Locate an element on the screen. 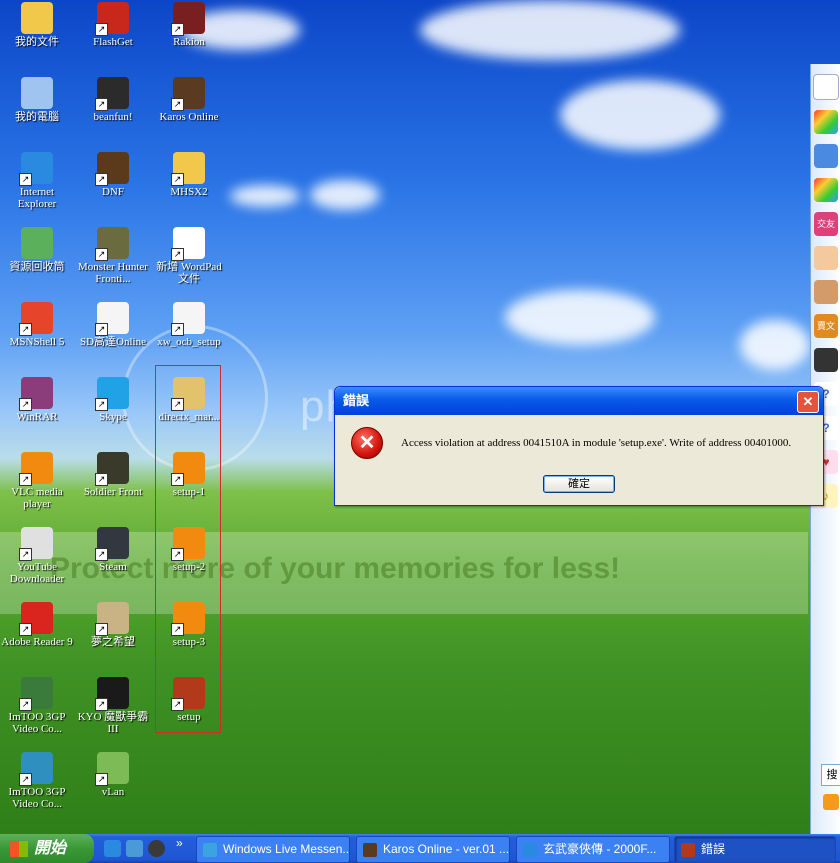  desktop-icon-label: FlashGet is located at coordinates (113, 42).